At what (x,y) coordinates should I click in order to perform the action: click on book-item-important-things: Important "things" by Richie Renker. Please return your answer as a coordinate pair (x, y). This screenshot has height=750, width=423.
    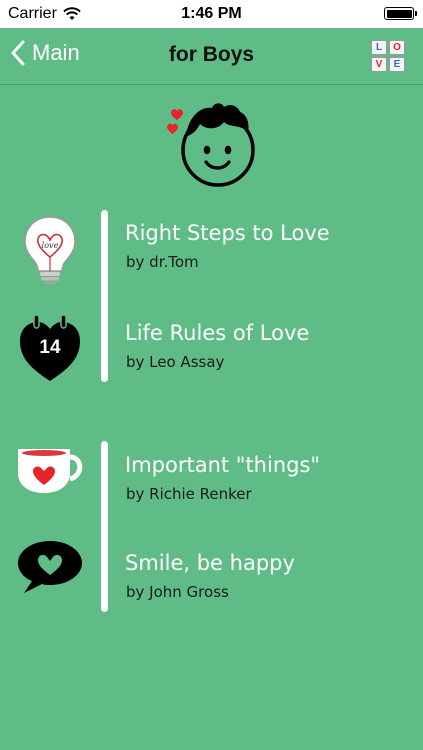
    Looking at the image, I should click on (211, 487).